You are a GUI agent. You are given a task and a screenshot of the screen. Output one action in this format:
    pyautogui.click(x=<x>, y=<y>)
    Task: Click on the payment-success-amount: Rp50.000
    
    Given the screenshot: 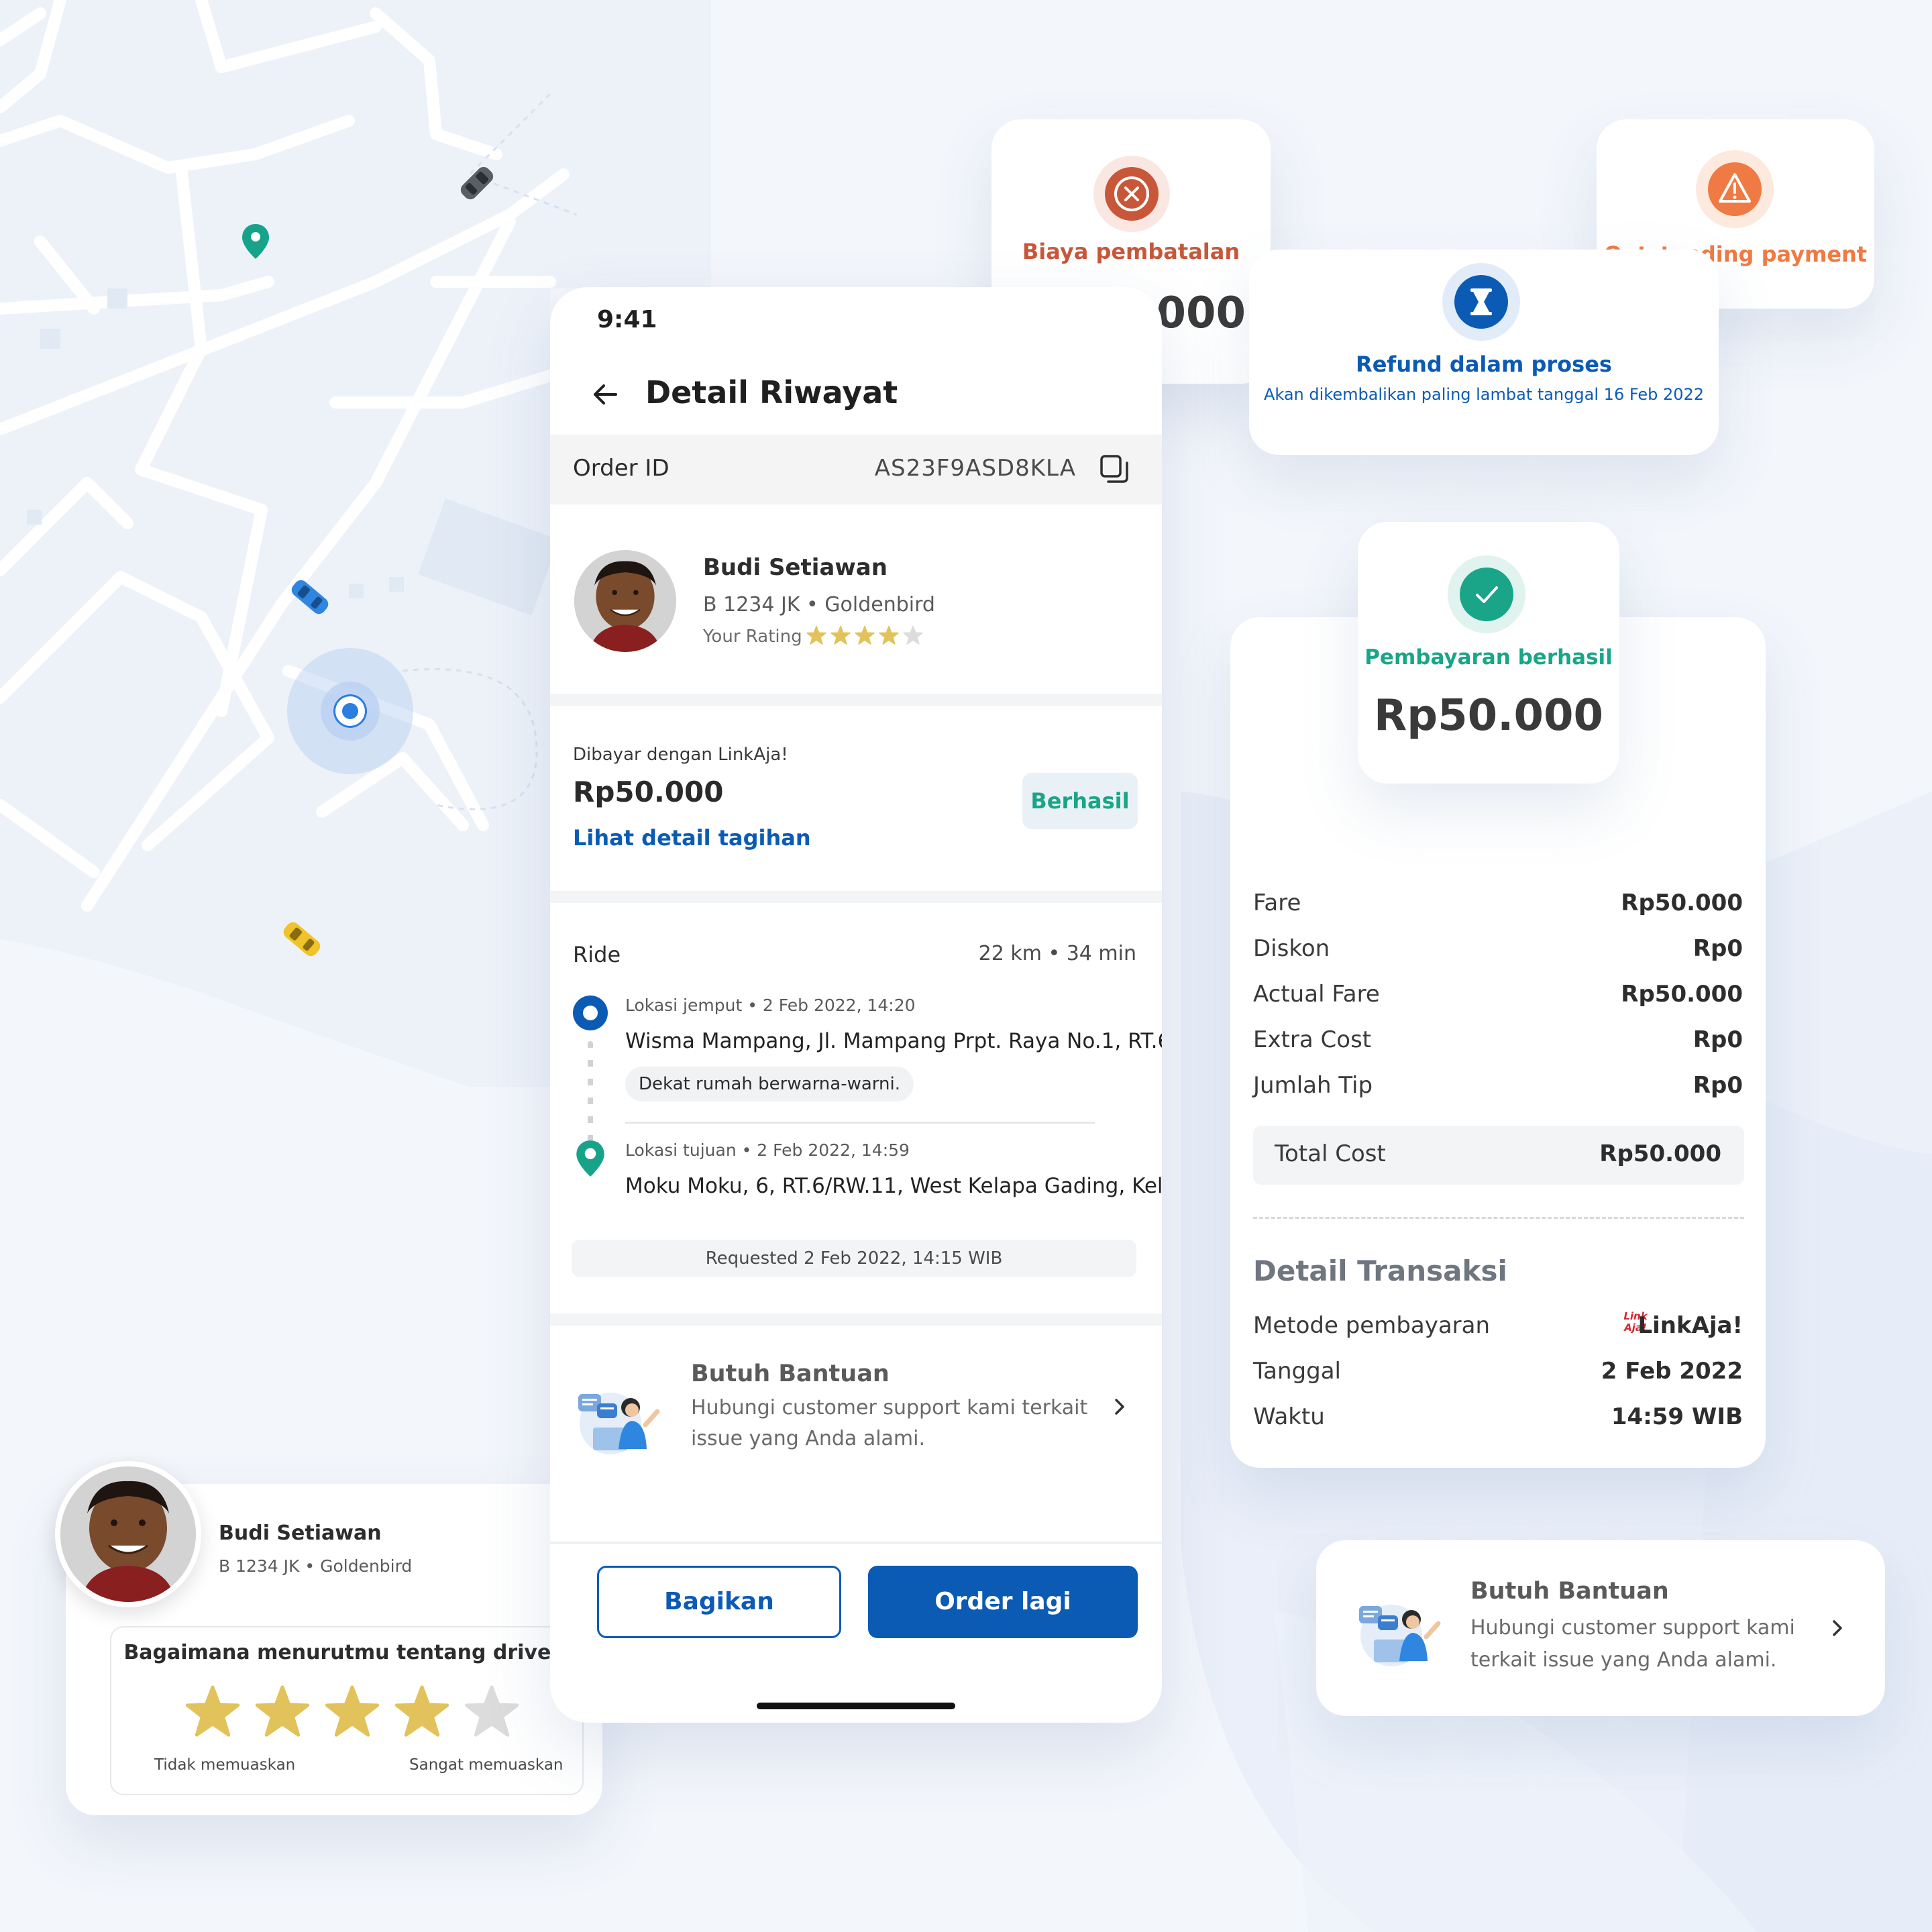 What is the action you would take?
    pyautogui.click(x=1488, y=716)
    